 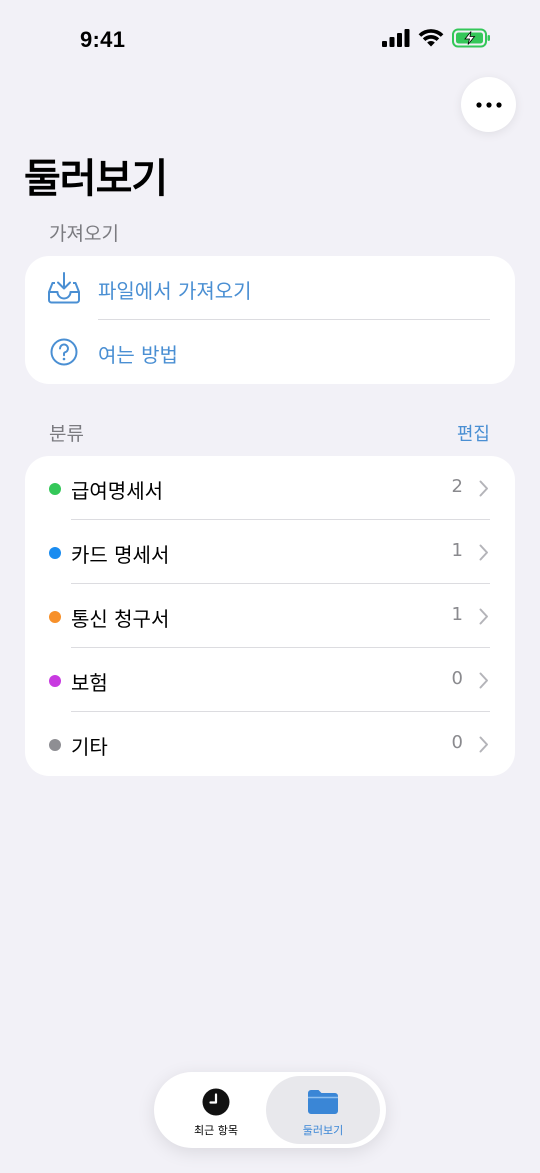 I want to click on status-time: 9:41, so click(x=103, y=39).